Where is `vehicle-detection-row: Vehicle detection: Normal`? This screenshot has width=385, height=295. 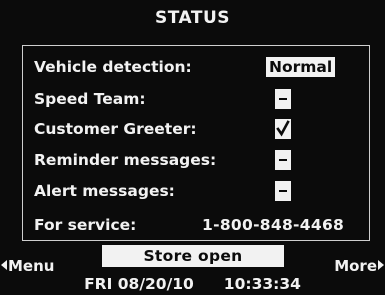 vehicle-detection-row: Vehicle detection: Normal is located at coordinates (201, 67).